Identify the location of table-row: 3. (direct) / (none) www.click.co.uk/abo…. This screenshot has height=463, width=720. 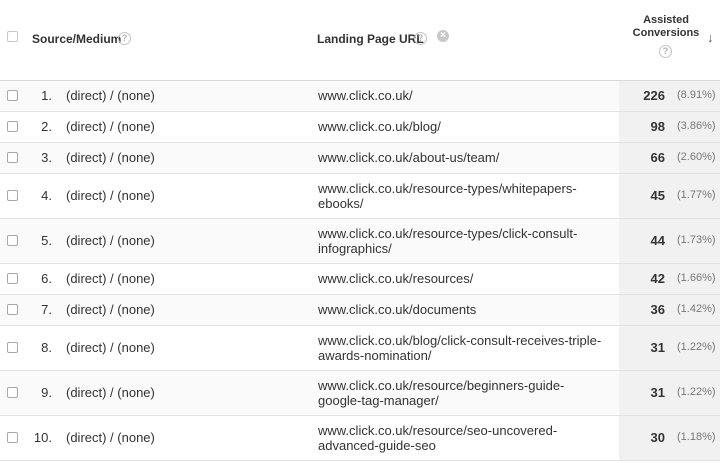
(360, 158).